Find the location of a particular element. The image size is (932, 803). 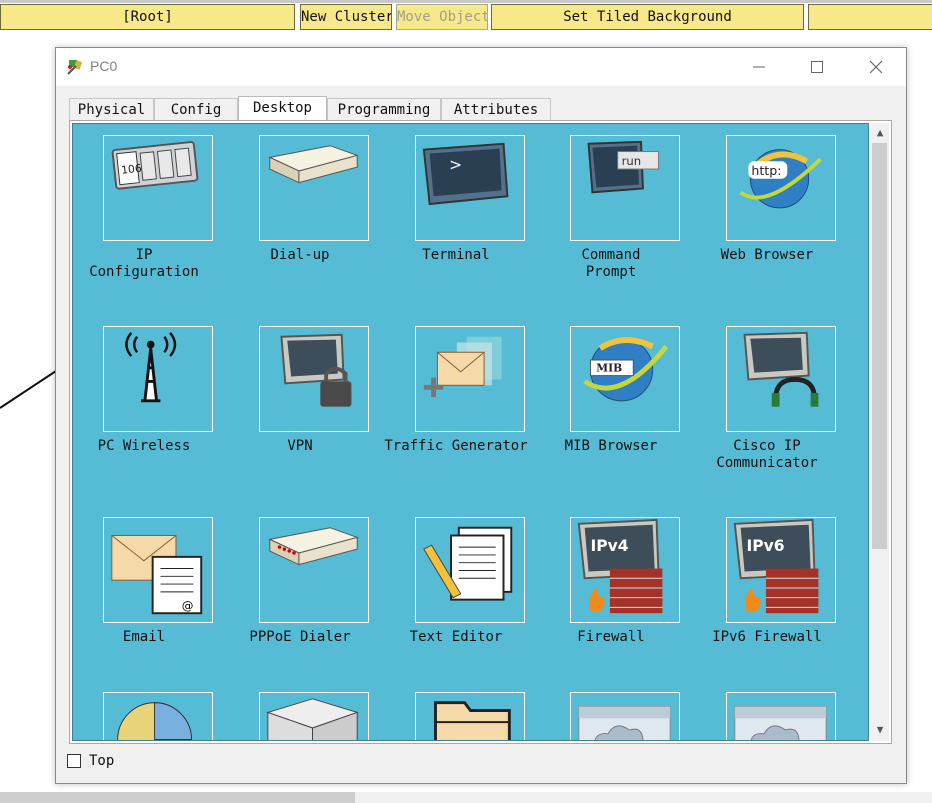

network-link-line is located at coordinates (28, 389).